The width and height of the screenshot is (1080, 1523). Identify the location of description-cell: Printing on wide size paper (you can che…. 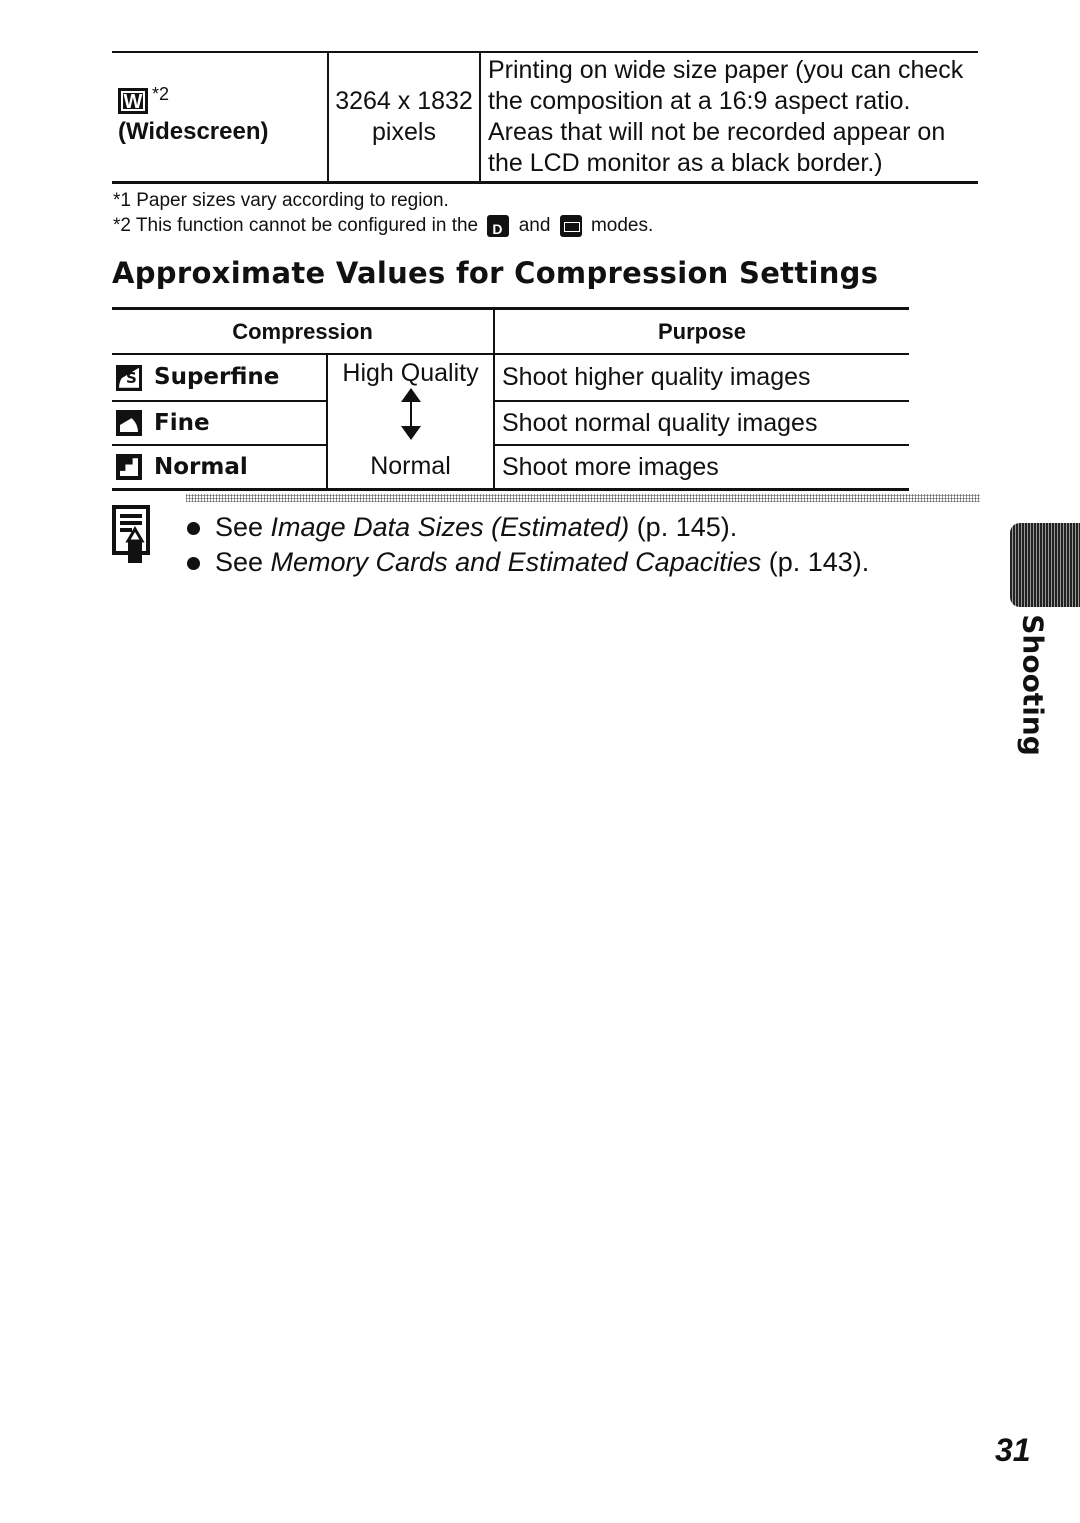
(729, 117).